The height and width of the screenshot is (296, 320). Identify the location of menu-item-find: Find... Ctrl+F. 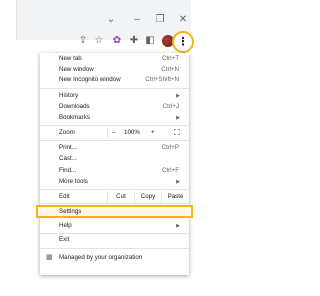
(114, 171).